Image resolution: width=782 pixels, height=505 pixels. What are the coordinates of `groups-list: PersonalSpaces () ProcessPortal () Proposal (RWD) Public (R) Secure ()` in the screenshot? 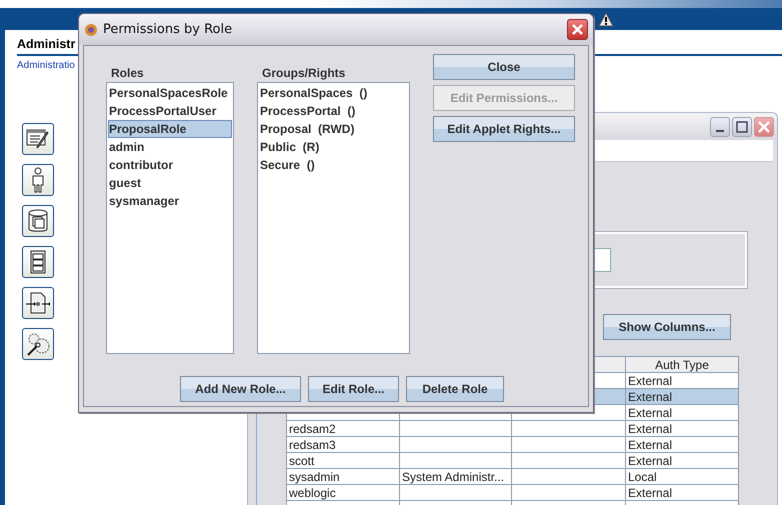 It's located at (333, 218).